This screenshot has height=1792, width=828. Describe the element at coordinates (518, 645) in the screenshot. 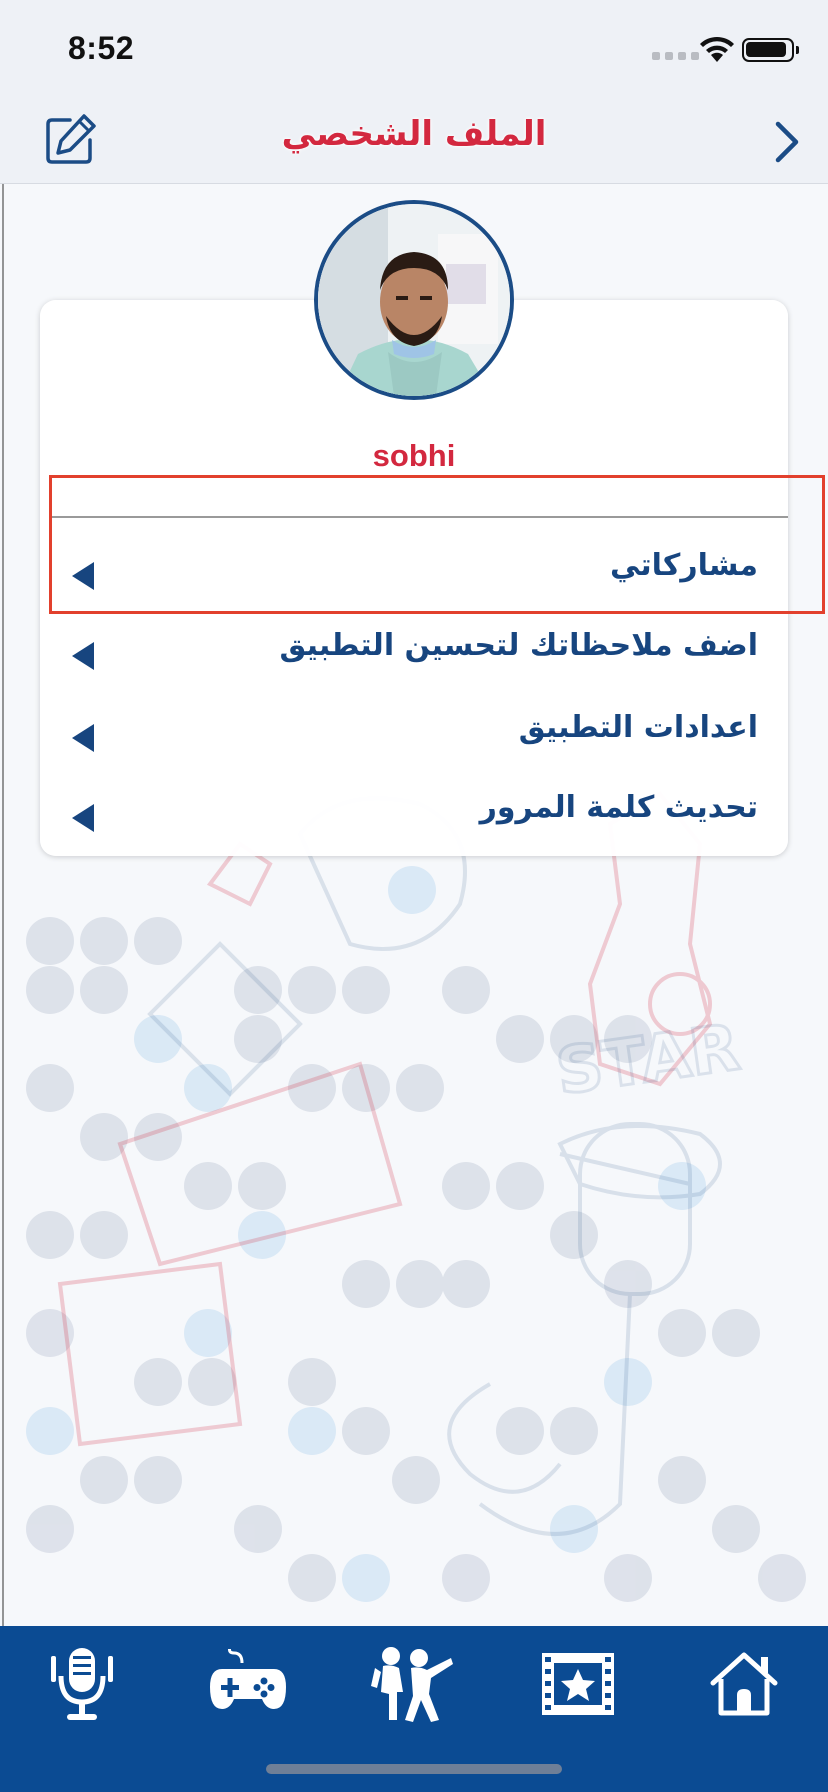

I see `menu-item-label: اضف ملاحظاتك لتحسين التطبيق` at that location.